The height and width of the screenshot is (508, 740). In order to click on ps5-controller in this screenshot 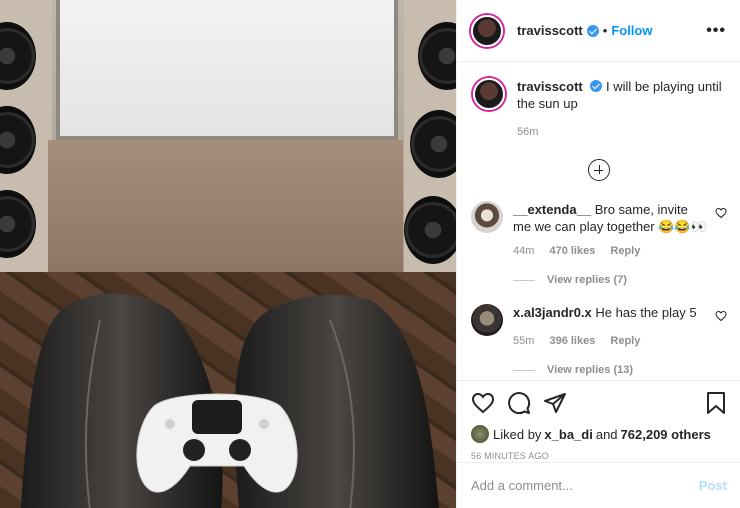, I will do `click(217, 443)`.